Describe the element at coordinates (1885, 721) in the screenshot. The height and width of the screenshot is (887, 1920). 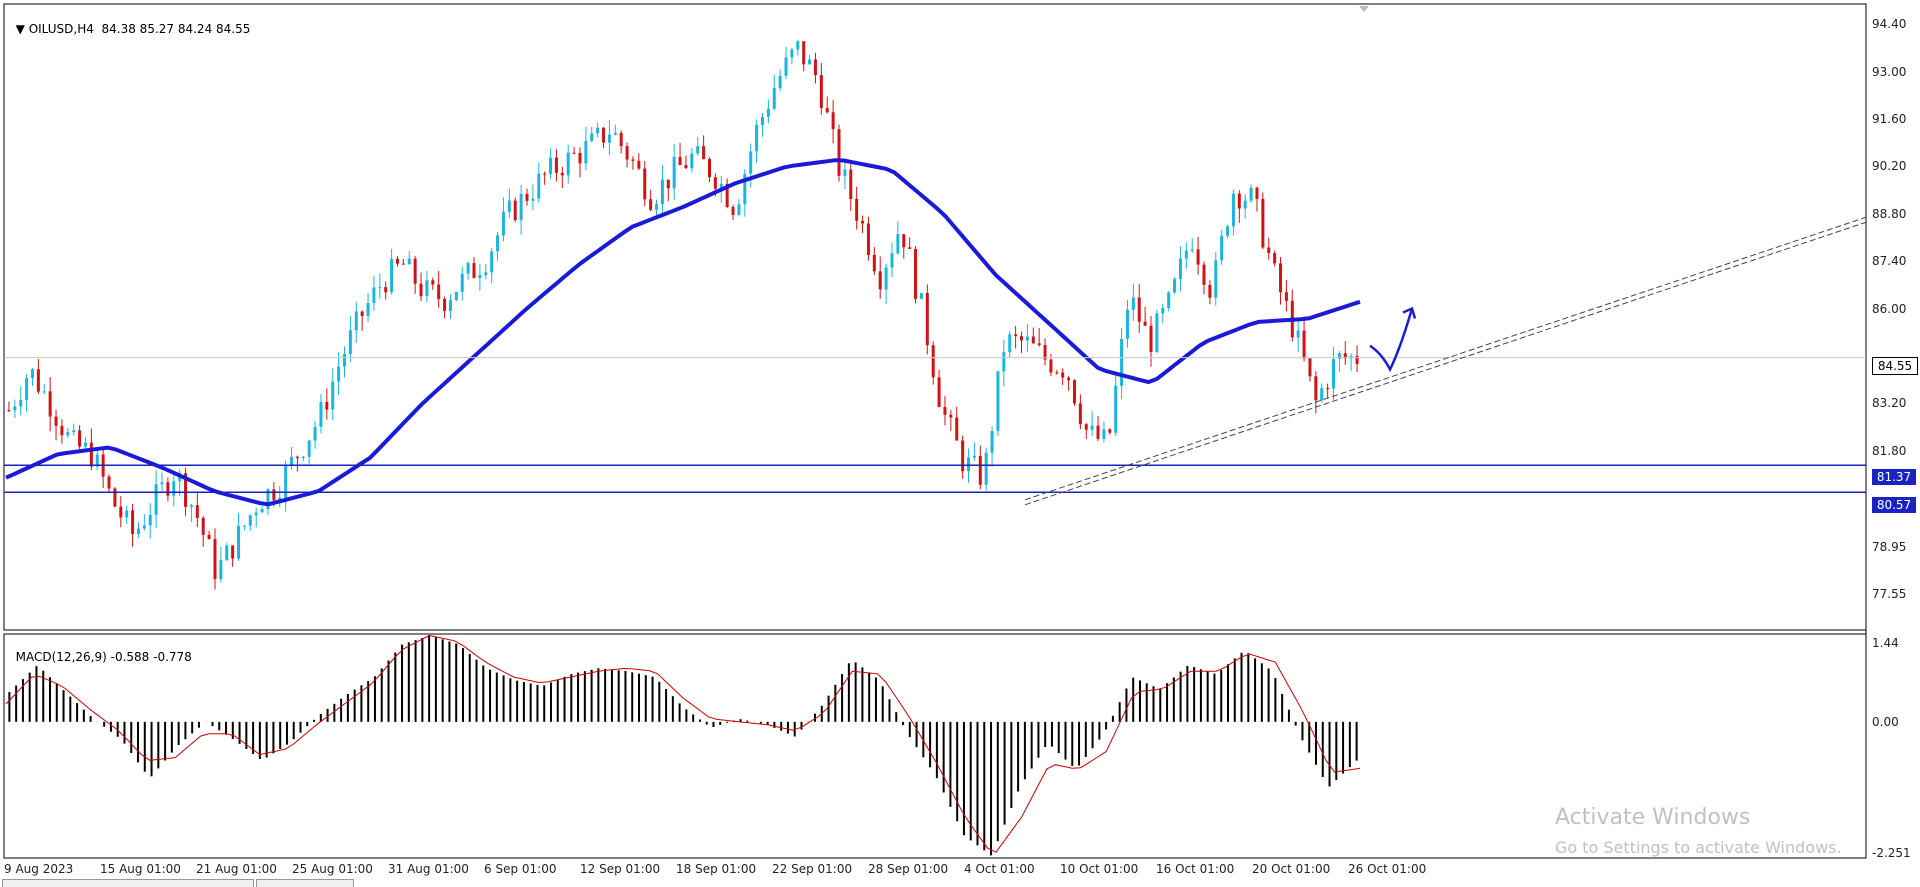
I see `macd-tick-label: 0.00` at that location.